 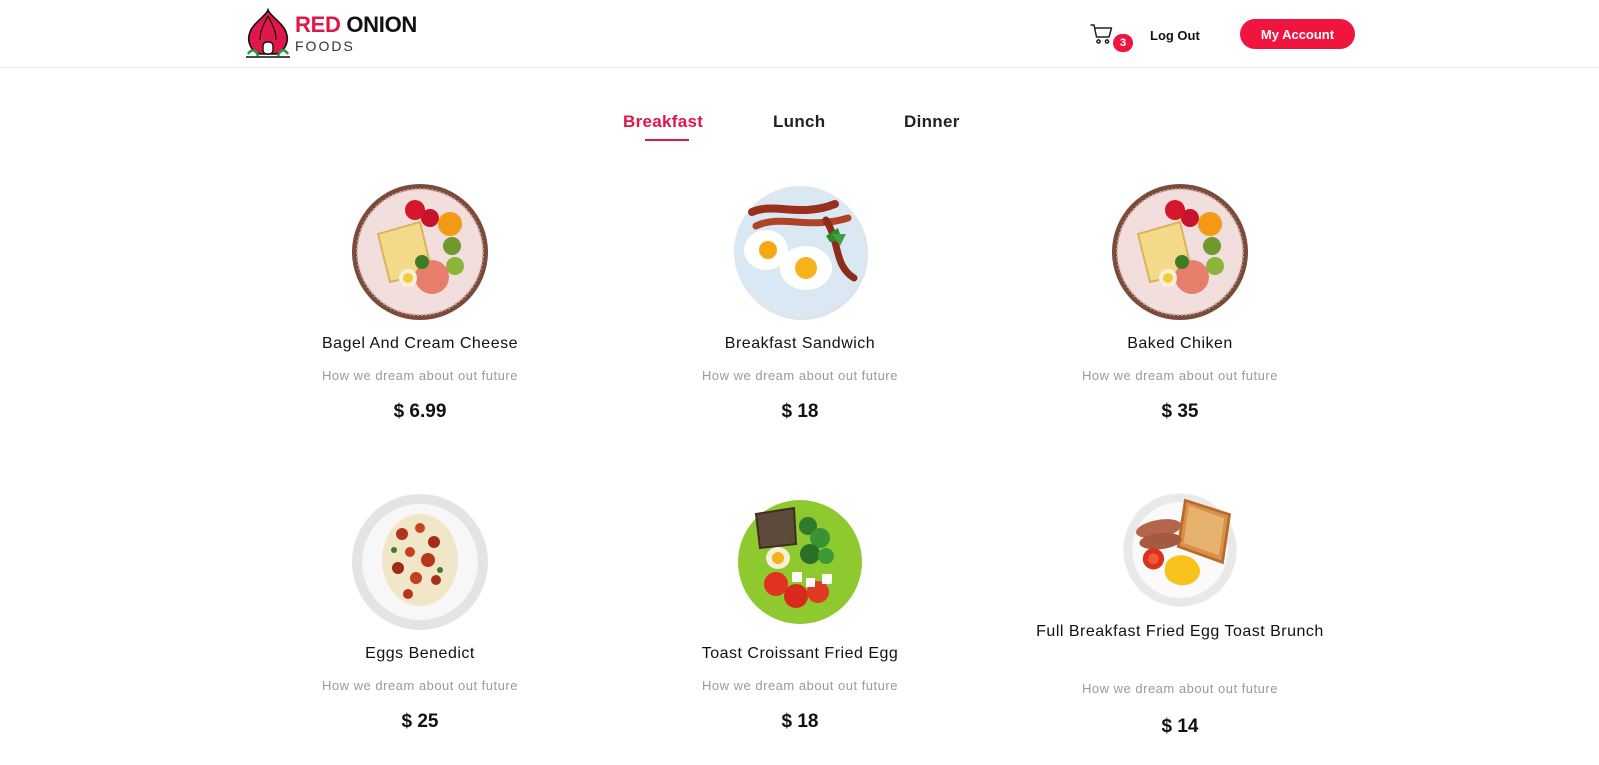 What do you see at coordinates (799, 127) in the screenshot?
I see `tab-lunch: Lunch` at bounding box center [799, 127].